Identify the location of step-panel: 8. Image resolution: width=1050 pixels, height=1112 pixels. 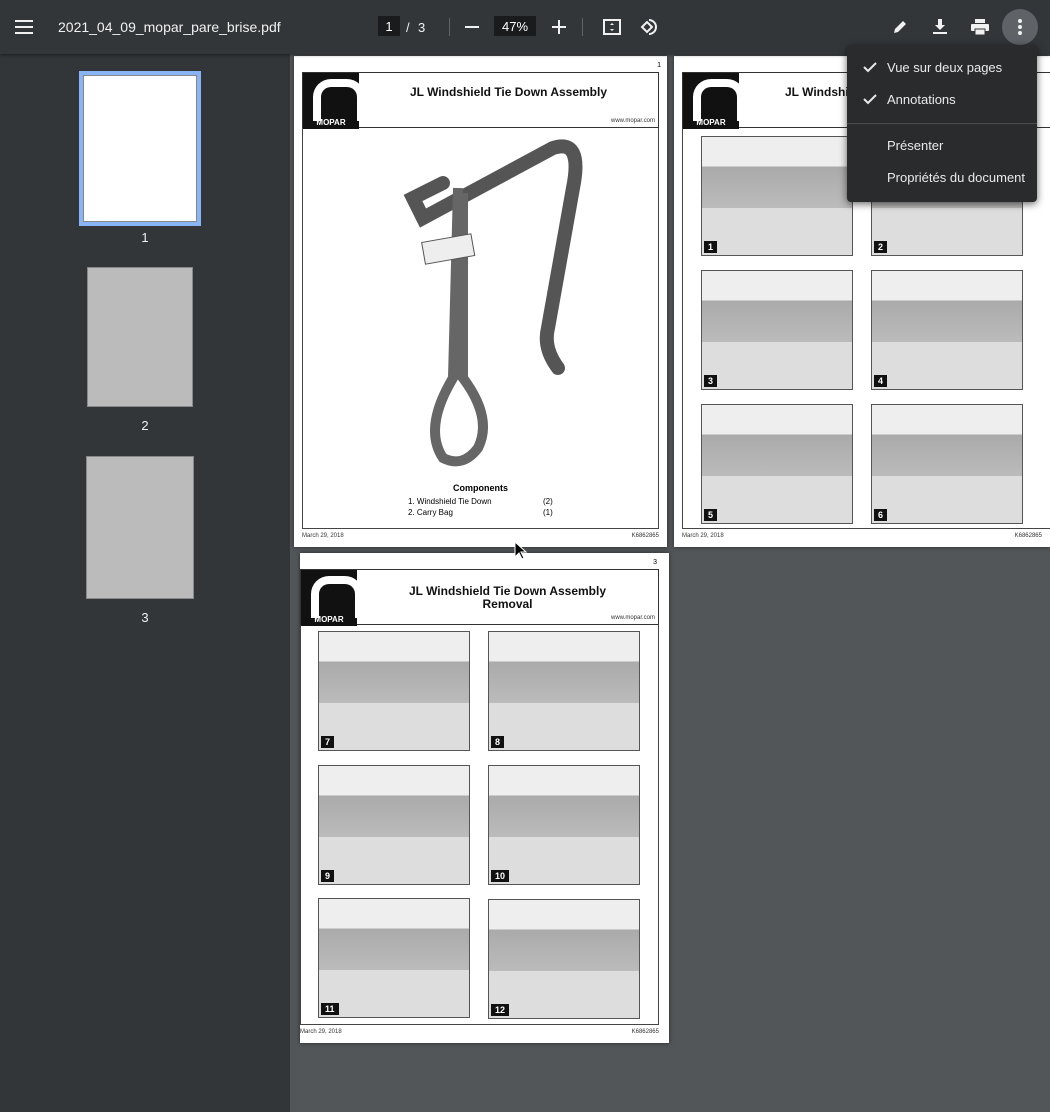
(564, 691).